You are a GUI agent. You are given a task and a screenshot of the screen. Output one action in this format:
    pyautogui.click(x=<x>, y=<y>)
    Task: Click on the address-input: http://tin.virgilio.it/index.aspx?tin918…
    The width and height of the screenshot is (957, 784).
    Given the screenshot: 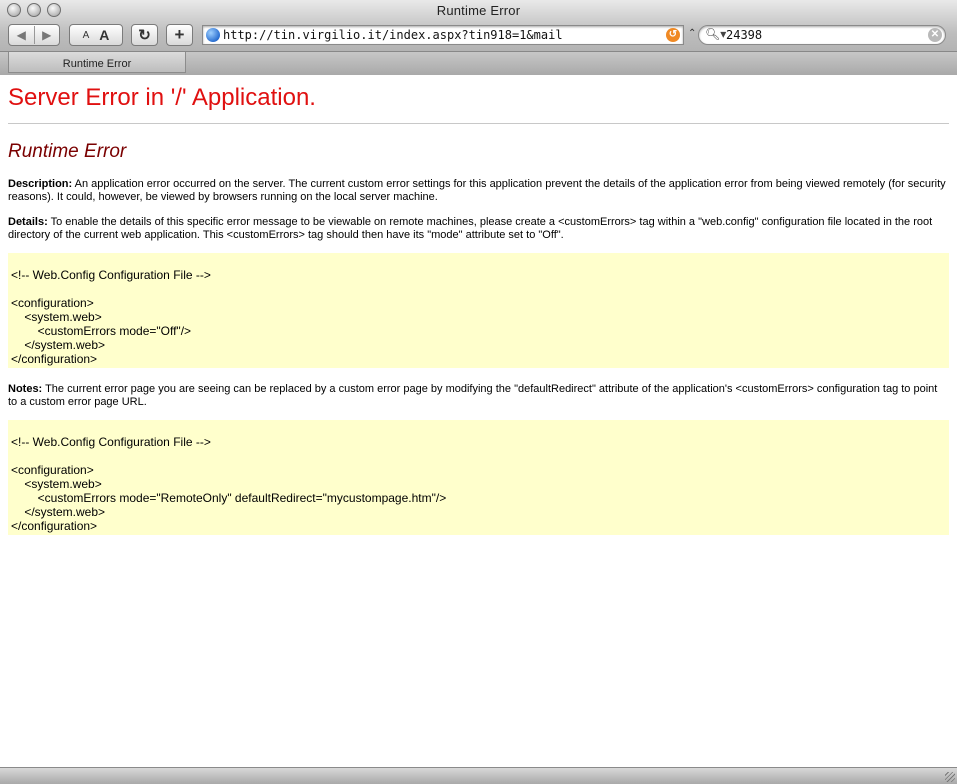 What is the action you would take?
    pyautogui.click(x=393, y=35)
    